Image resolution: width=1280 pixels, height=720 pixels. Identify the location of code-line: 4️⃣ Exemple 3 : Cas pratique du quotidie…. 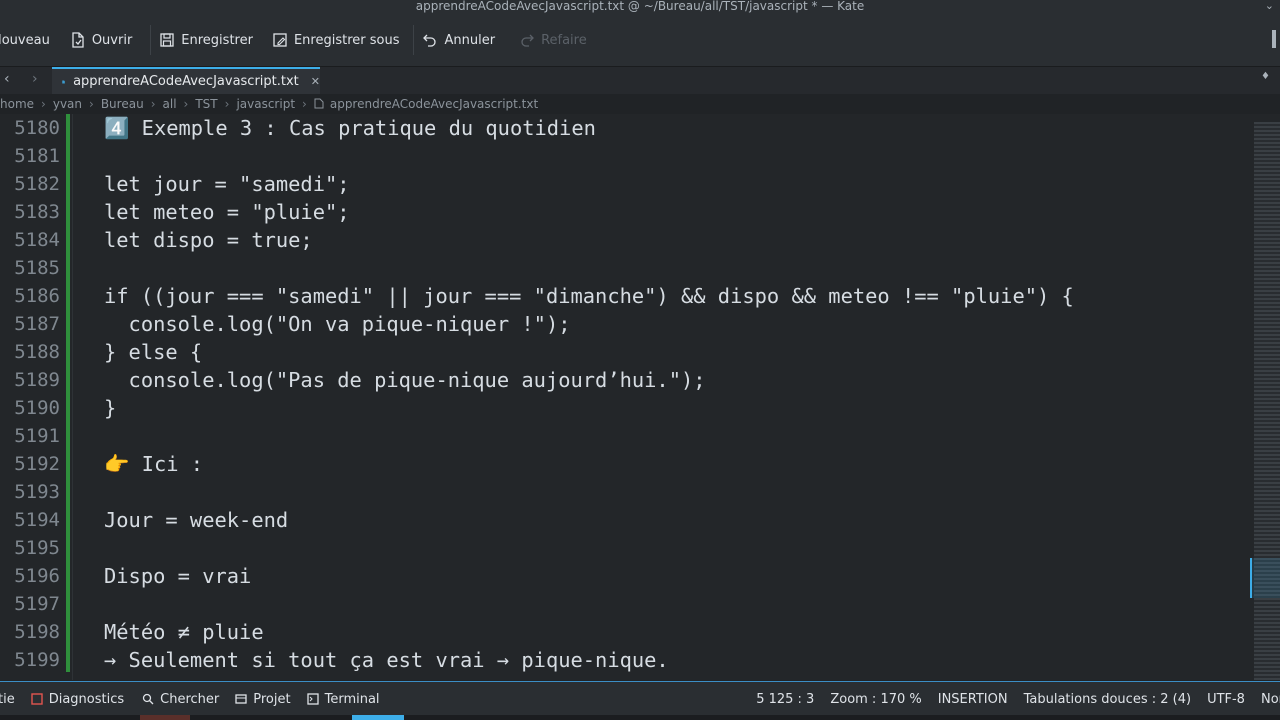
(350, 128).